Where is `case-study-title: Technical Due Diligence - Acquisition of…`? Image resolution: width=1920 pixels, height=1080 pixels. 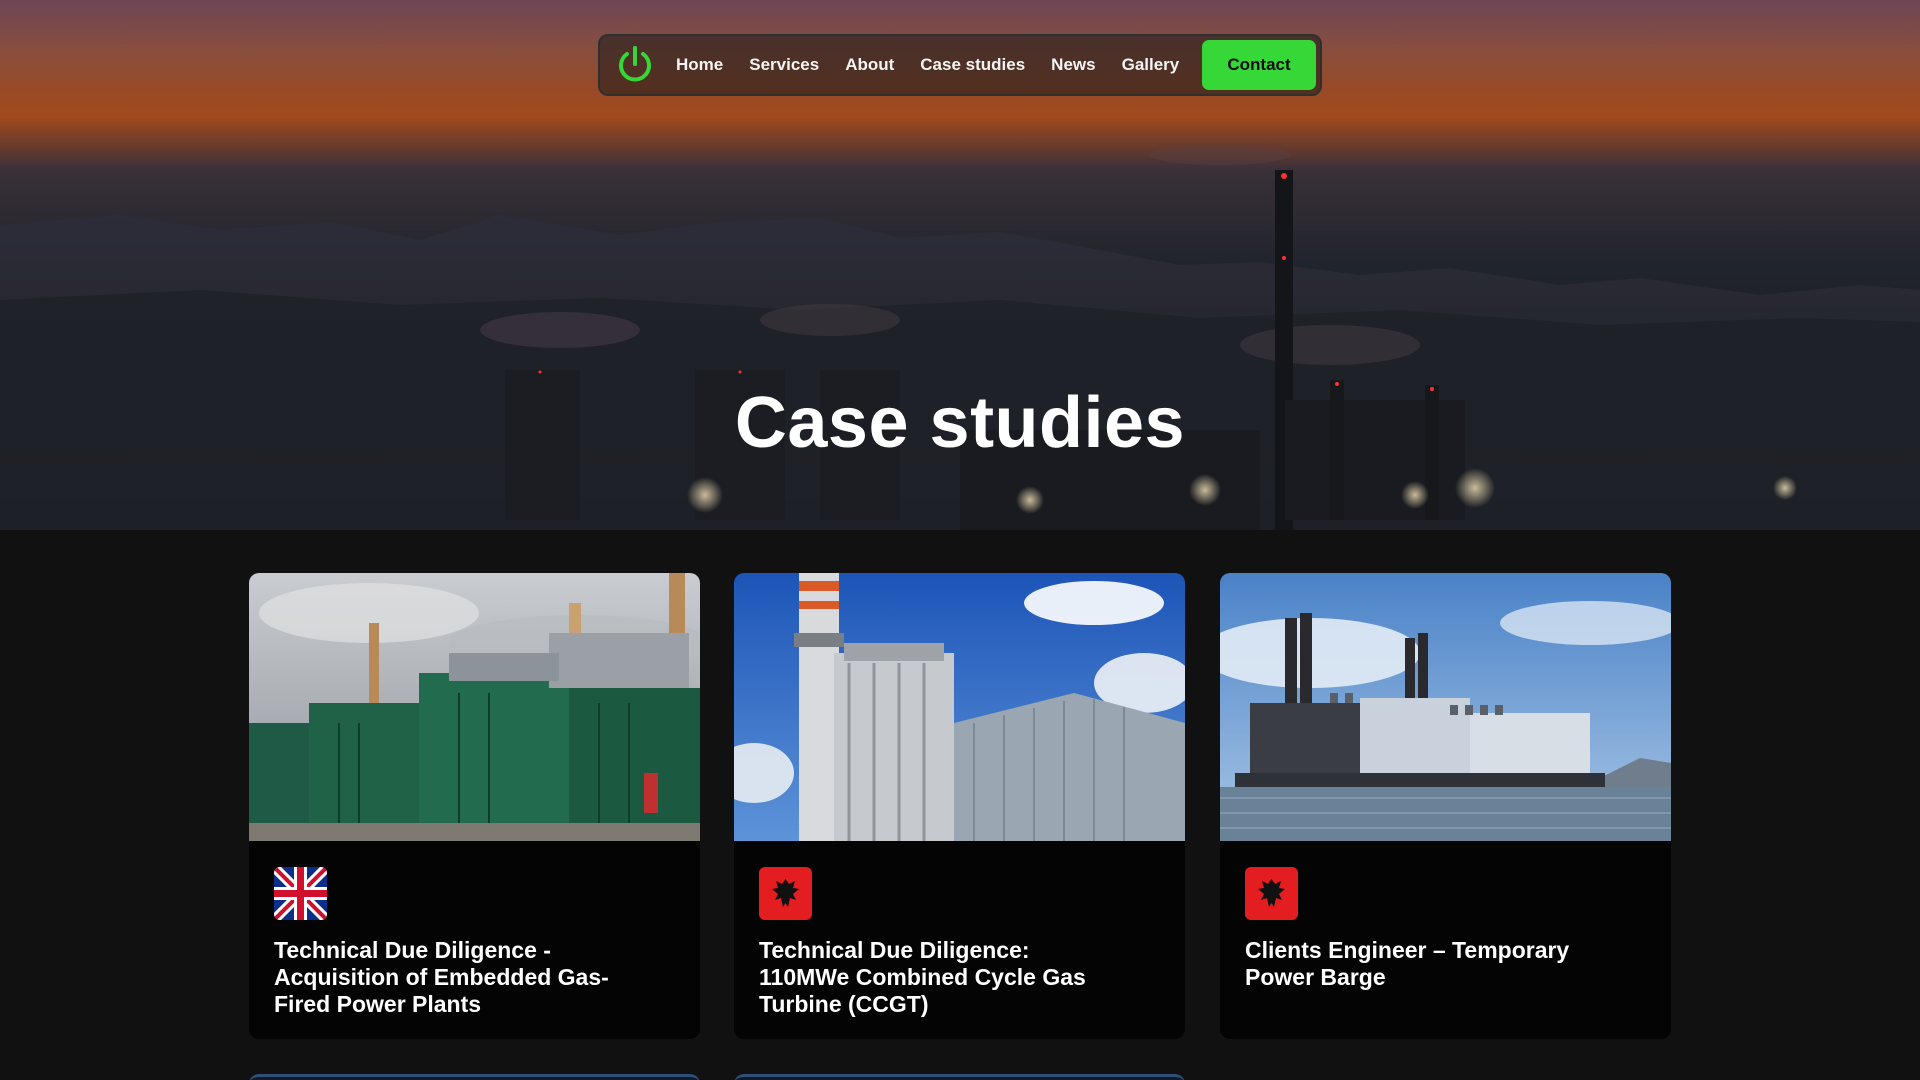 case-study-title: Technical Due Diligence - Acquisition of… is located at coordinates (454, 977).